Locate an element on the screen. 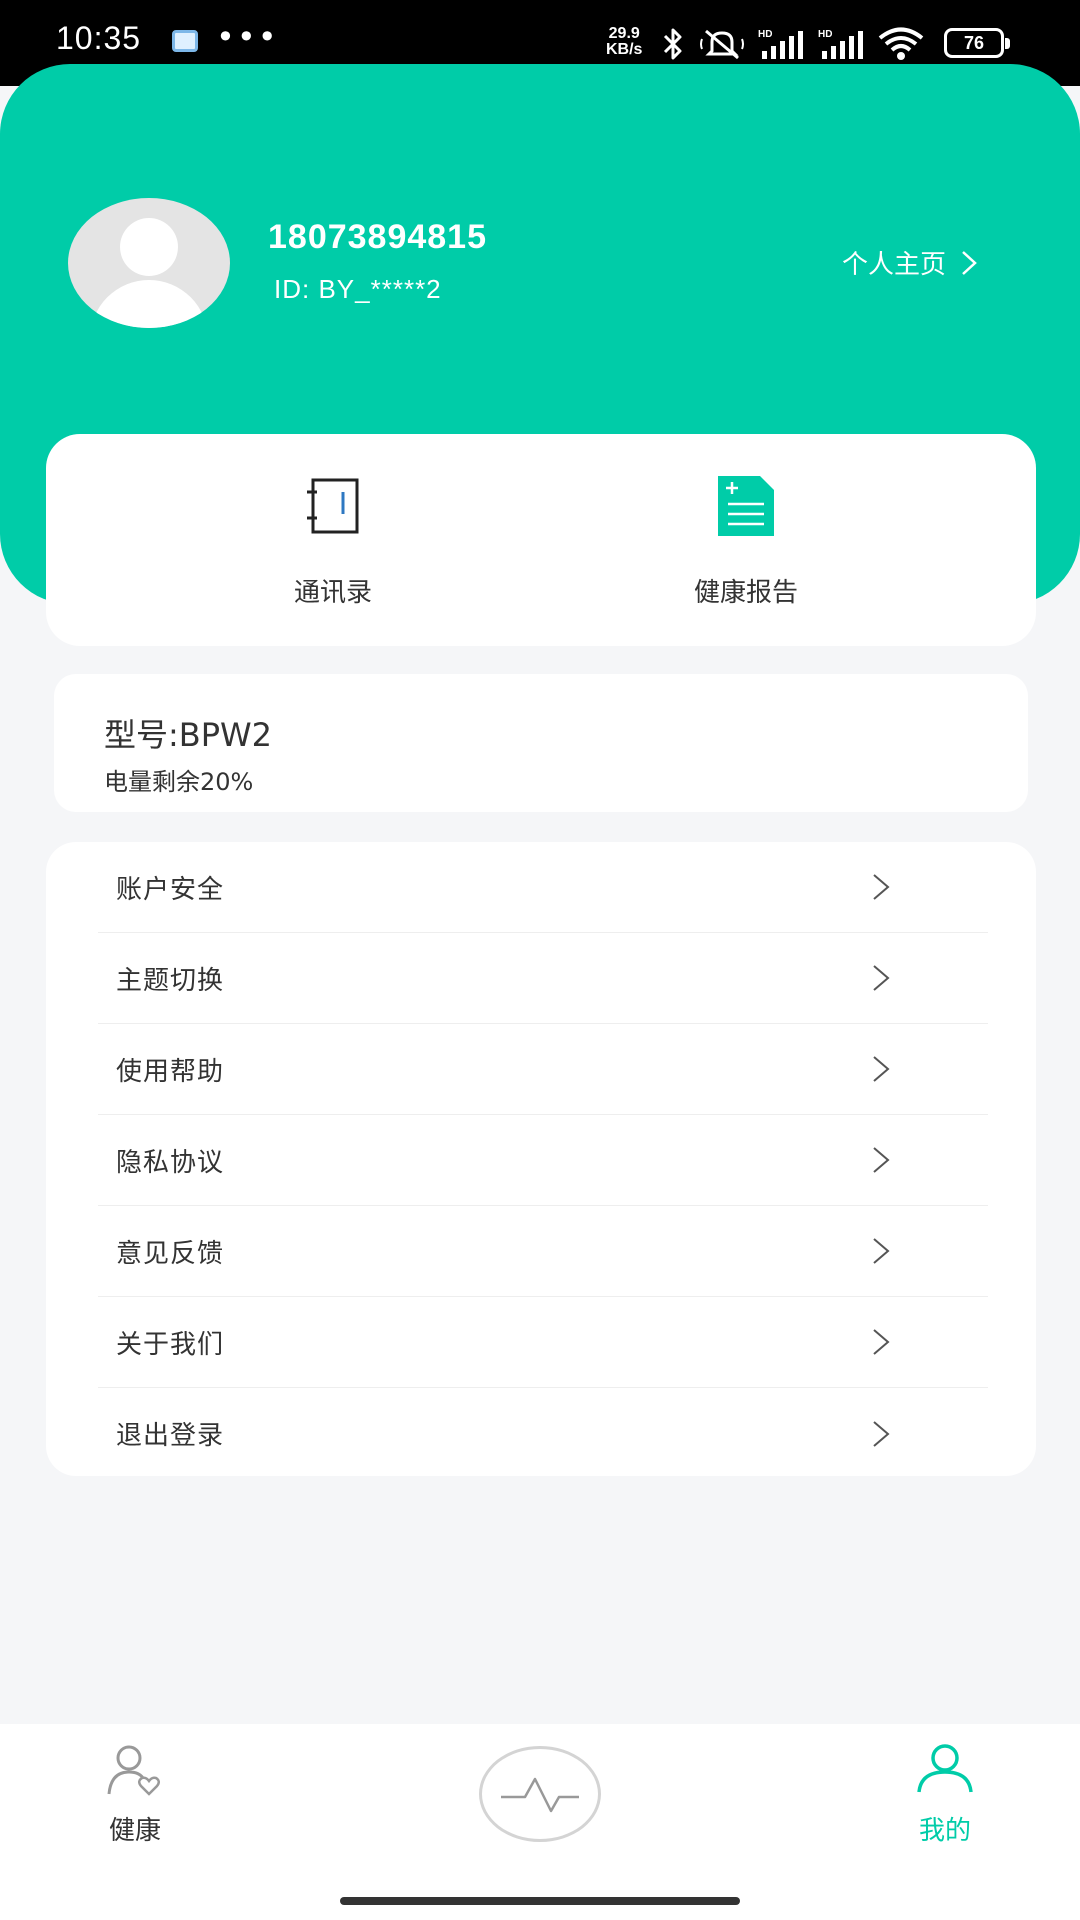 This screenshot has height=1920, width=1080. network-speed: 29.9 KB/s is located at coordinates (624, 42).